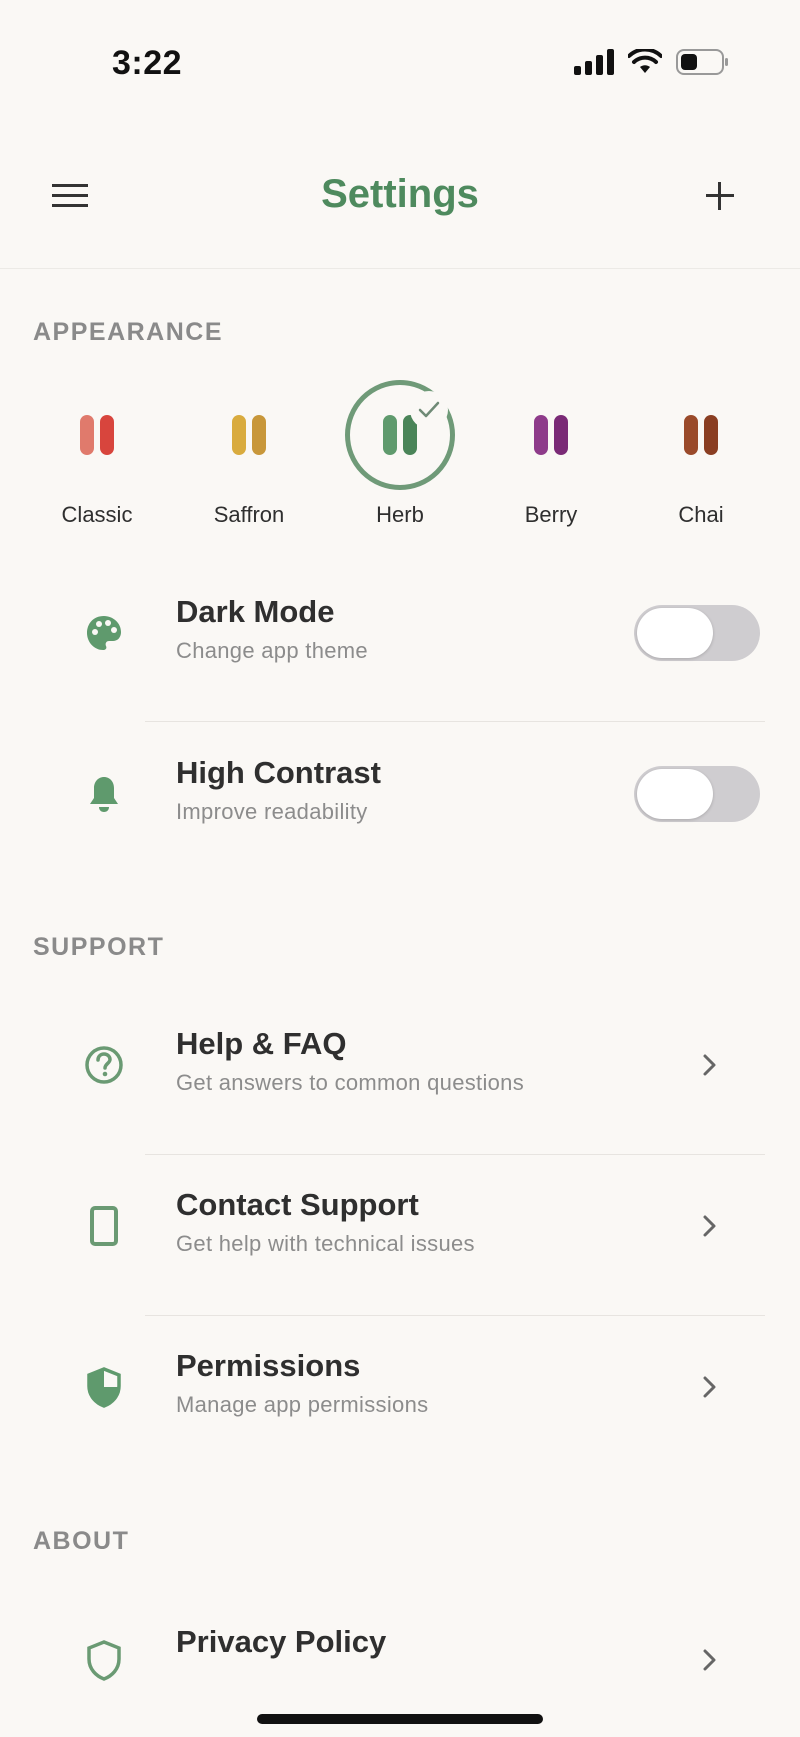  Describe the element at coordinates (268, 1365) in the screenshot. I see `row-title: Permissions` at that location.